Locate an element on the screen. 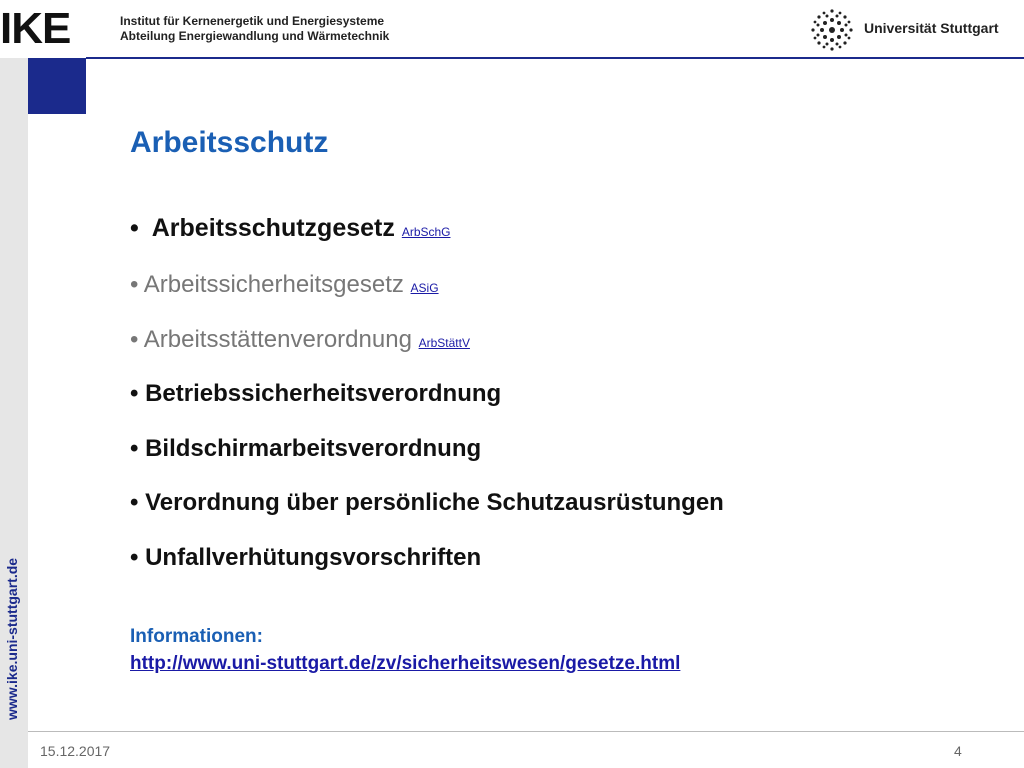 The width and height of the screenshot is (1024, 768). list-item: • Arbeitsstättenverordnung ArbStättV is located at coordinates (300, 340).